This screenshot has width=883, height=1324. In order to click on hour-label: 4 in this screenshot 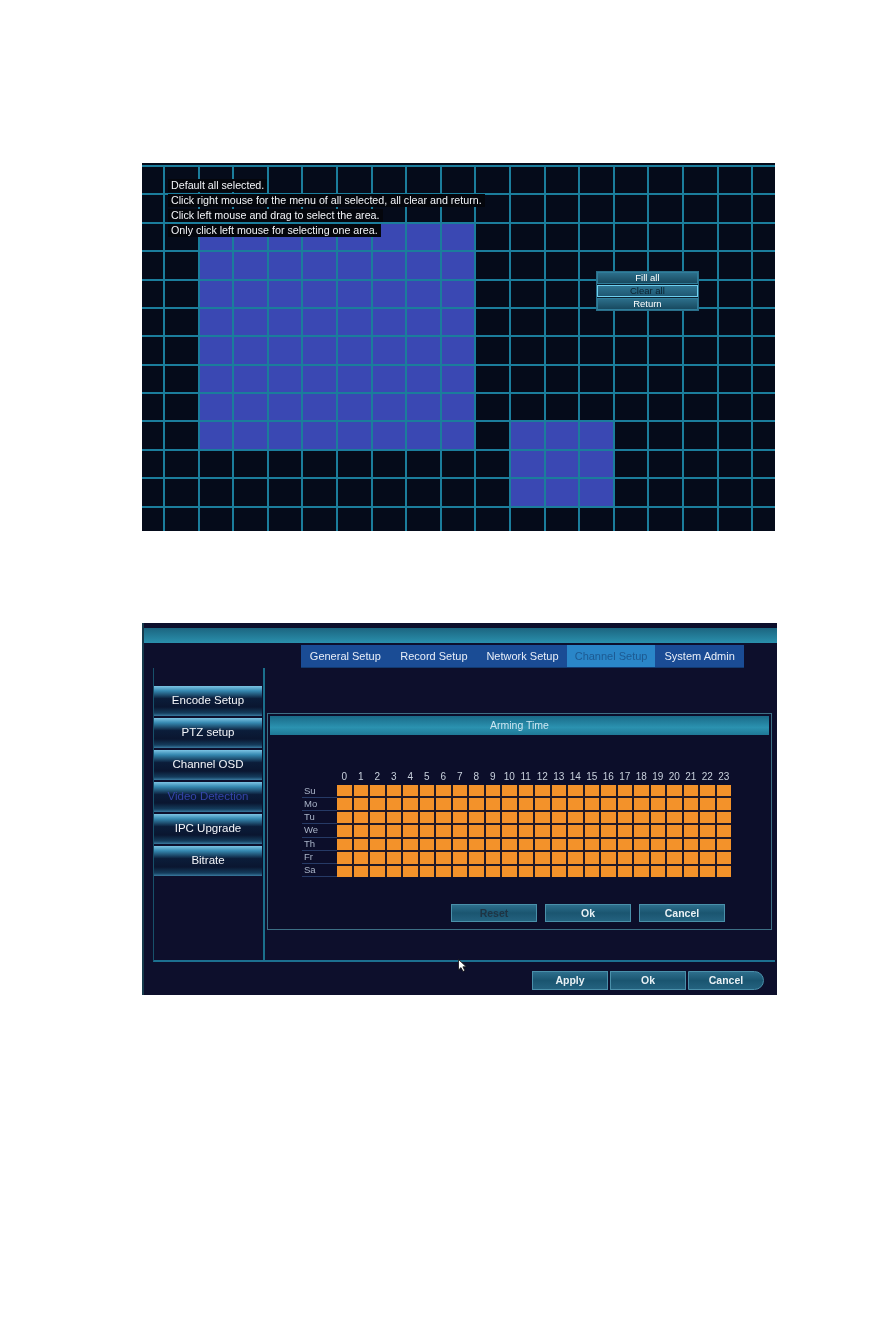, I will do `click(410, 776)`.